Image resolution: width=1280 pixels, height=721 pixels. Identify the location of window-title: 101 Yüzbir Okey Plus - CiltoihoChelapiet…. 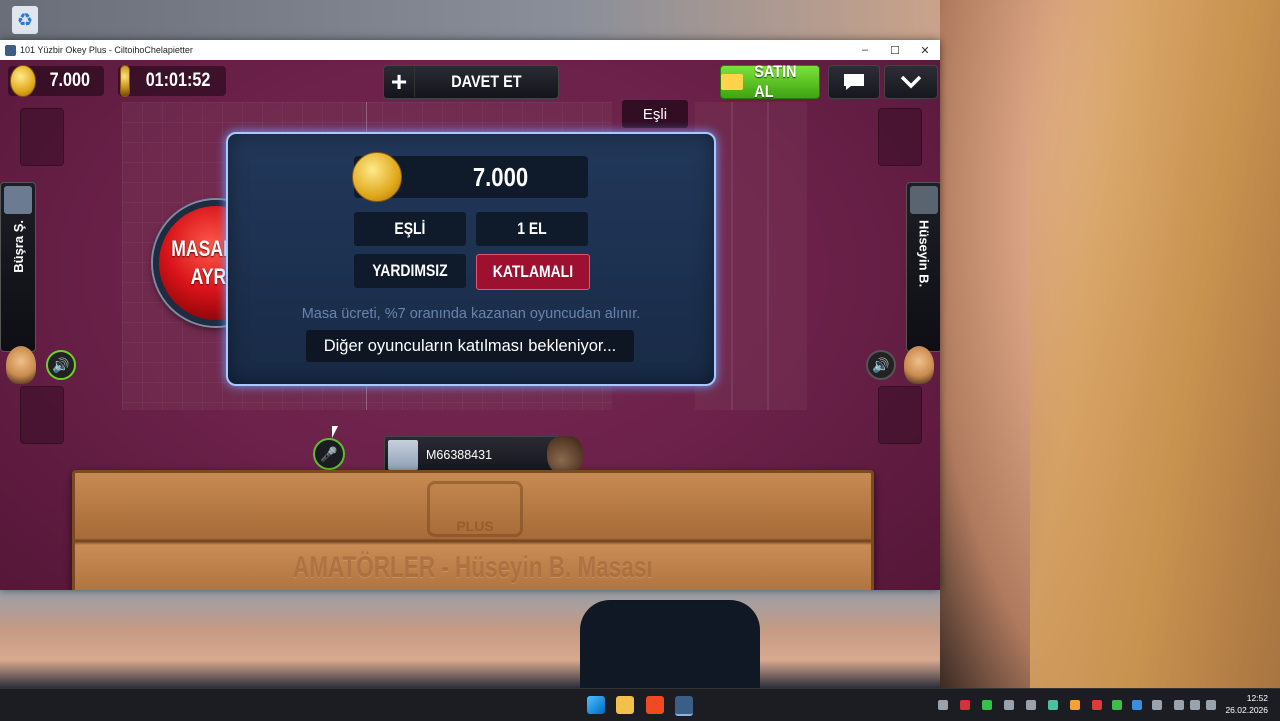
(106, 50).